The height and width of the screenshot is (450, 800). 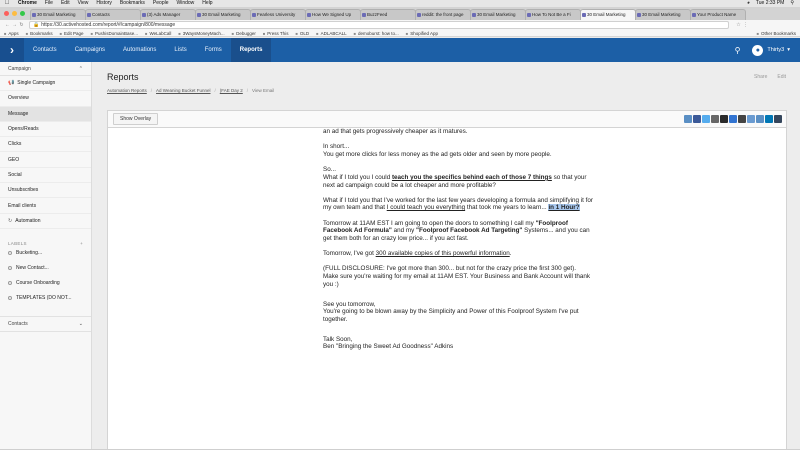 What do you see at coordinates (127, 90) in the screenshot?
I see `breadcrumb-link: Automation Reports` at bounding box center [127, 90].